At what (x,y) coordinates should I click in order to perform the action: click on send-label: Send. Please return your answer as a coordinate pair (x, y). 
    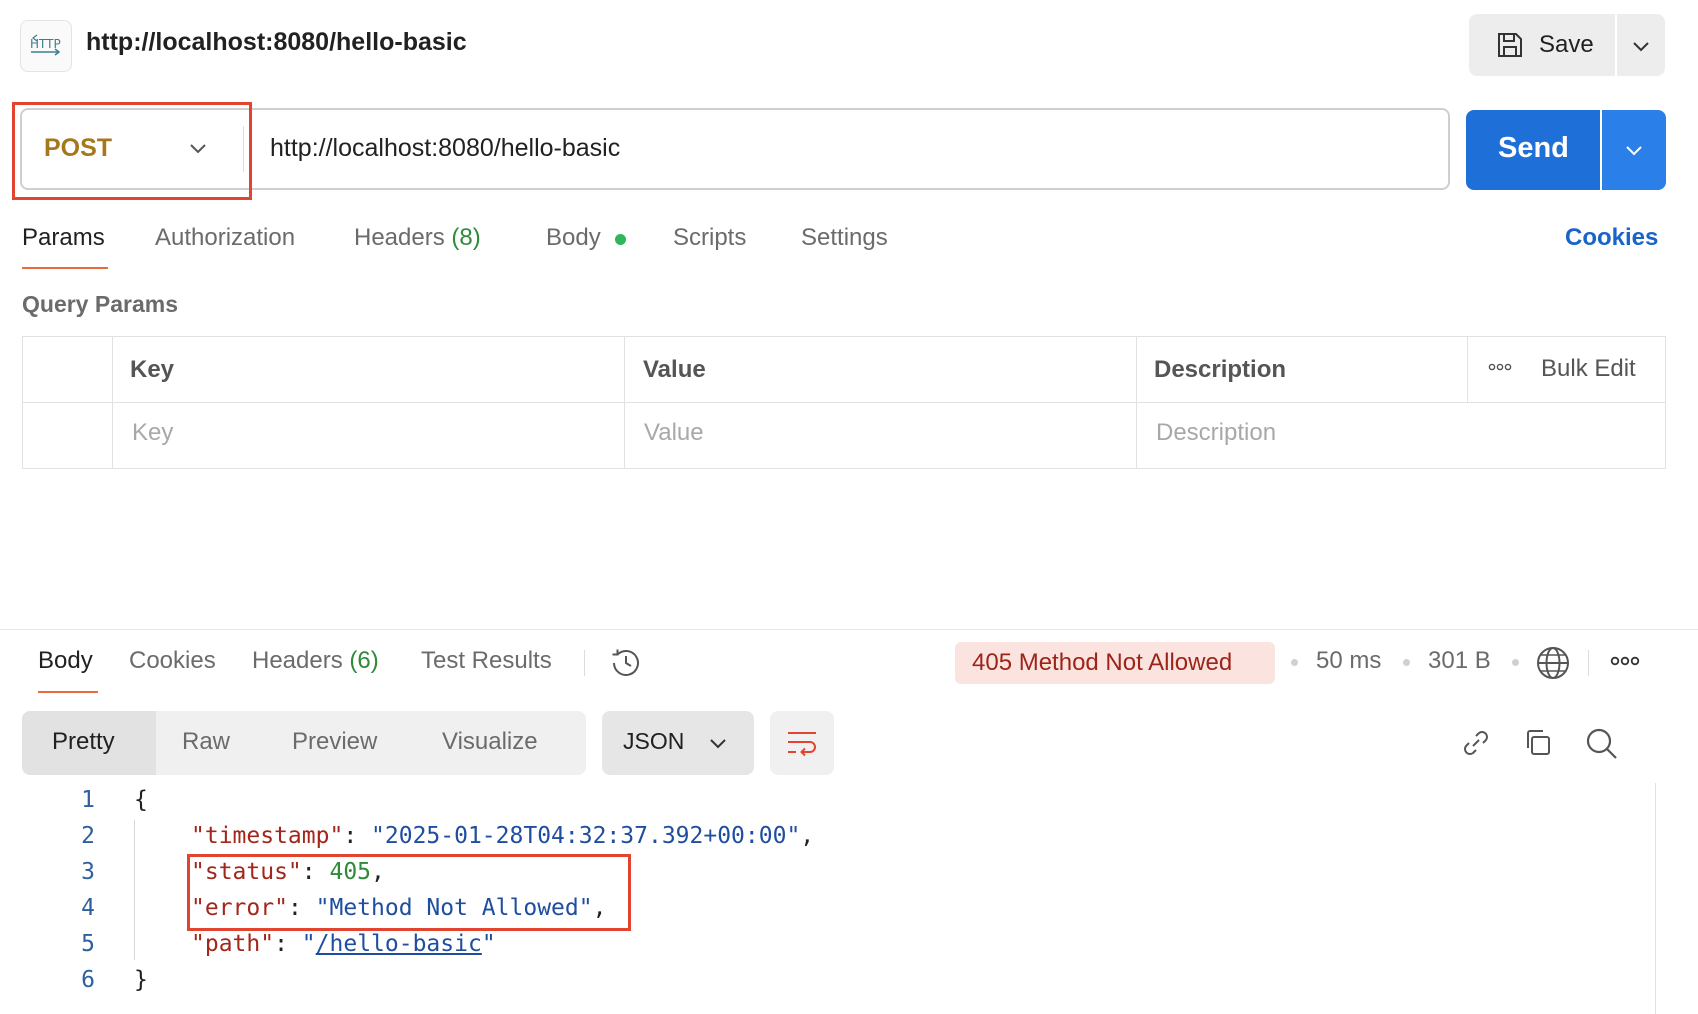
    Looking at the image, I should click on (1533, 148).